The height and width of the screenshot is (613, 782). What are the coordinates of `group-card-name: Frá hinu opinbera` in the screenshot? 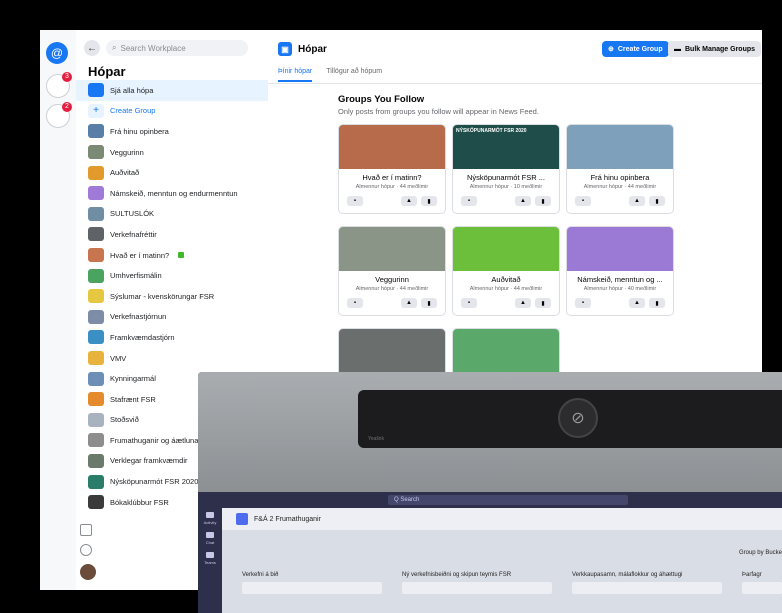 It's located at (620, 177).